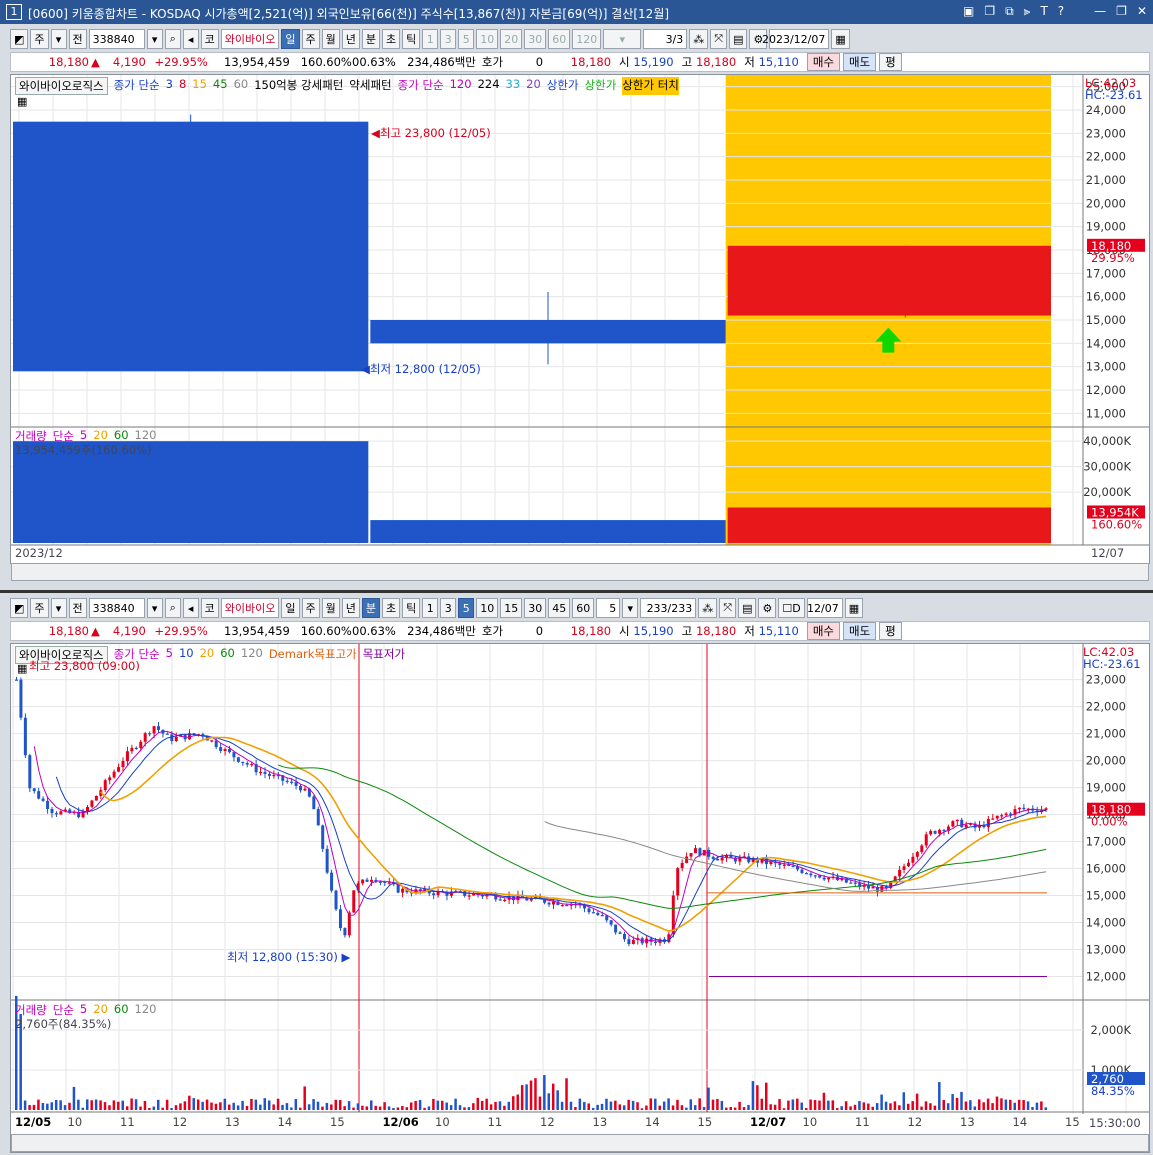 This screenshot has height=1155, width=1153. I want to click on period-day-2: 일, so click(290, 608).